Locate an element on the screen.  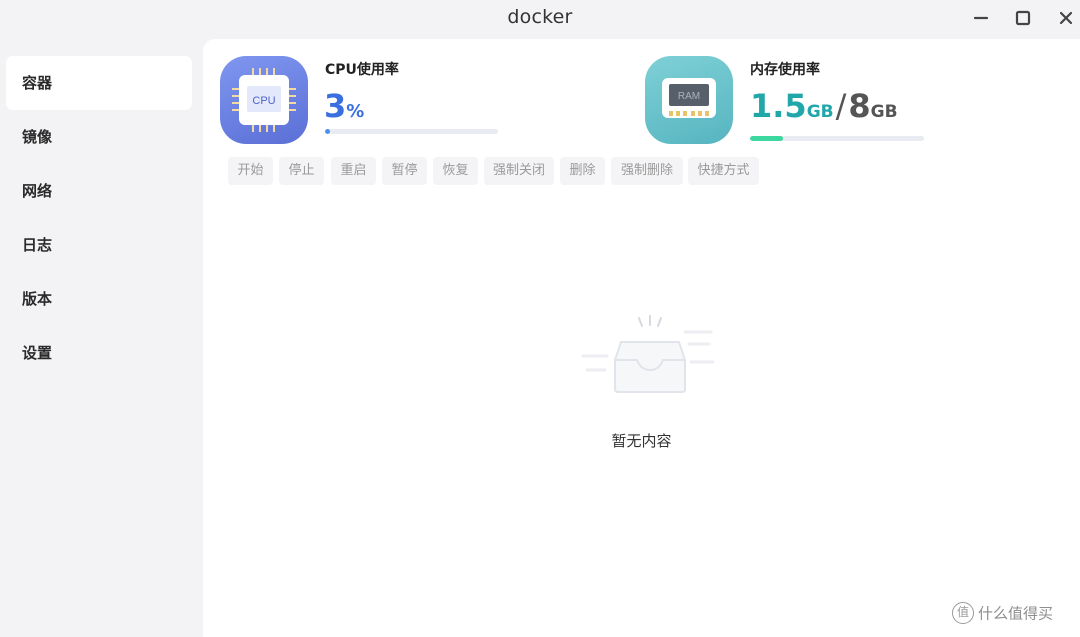
memory-usage-value: 1.5GB/8GB is located at coordinates (824, 106).